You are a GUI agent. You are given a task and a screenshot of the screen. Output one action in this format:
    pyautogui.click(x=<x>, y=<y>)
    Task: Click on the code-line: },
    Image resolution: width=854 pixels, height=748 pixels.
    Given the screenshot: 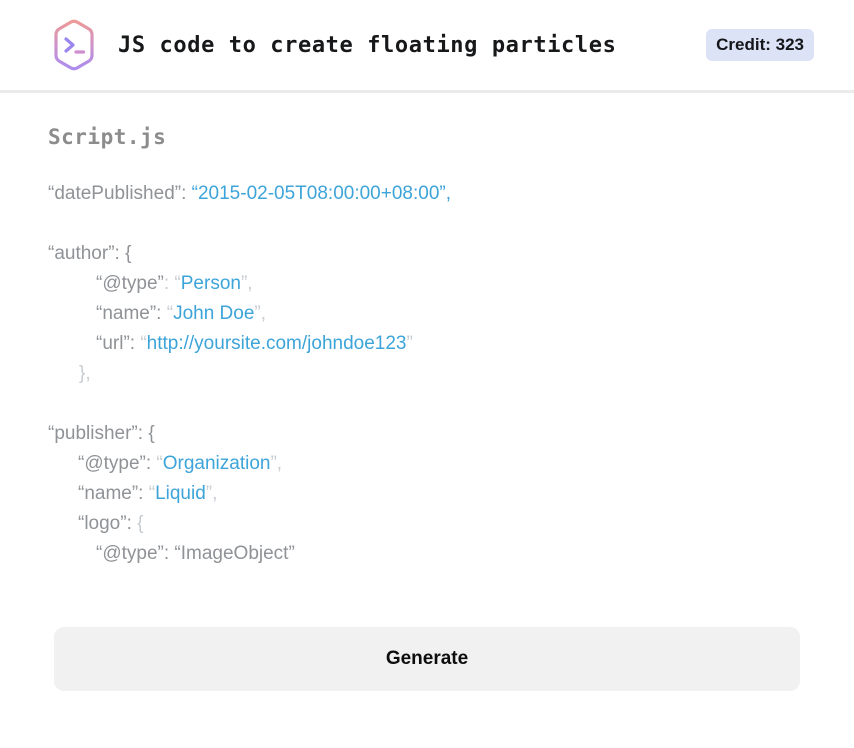 What is the action you would take?
    pyautogui.click(x=85, y=373)
    